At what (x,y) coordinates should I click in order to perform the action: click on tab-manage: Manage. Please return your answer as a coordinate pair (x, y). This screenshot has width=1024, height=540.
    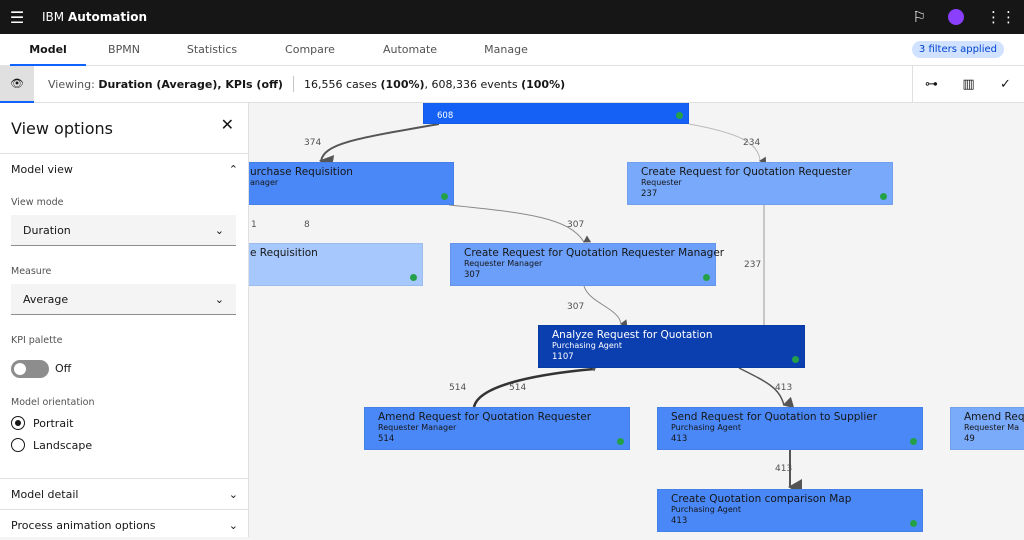
    Looking at the image, I should click on (506, 50).